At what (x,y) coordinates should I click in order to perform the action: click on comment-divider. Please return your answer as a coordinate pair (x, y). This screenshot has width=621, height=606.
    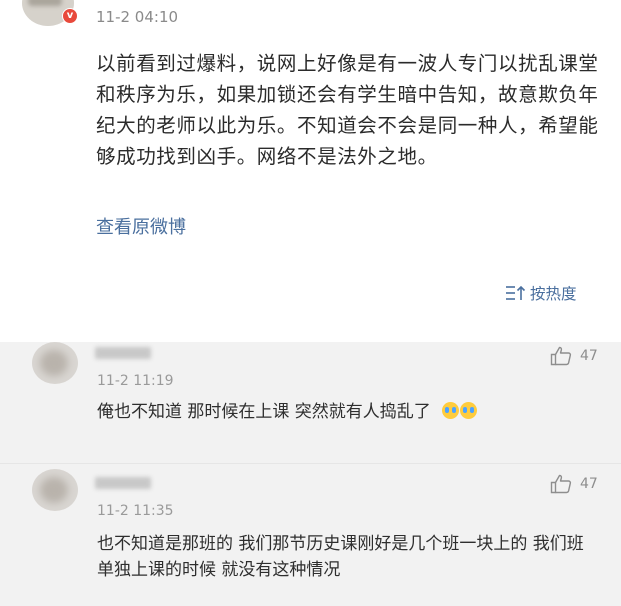
    Looking at the image, I should click on (310, 463).